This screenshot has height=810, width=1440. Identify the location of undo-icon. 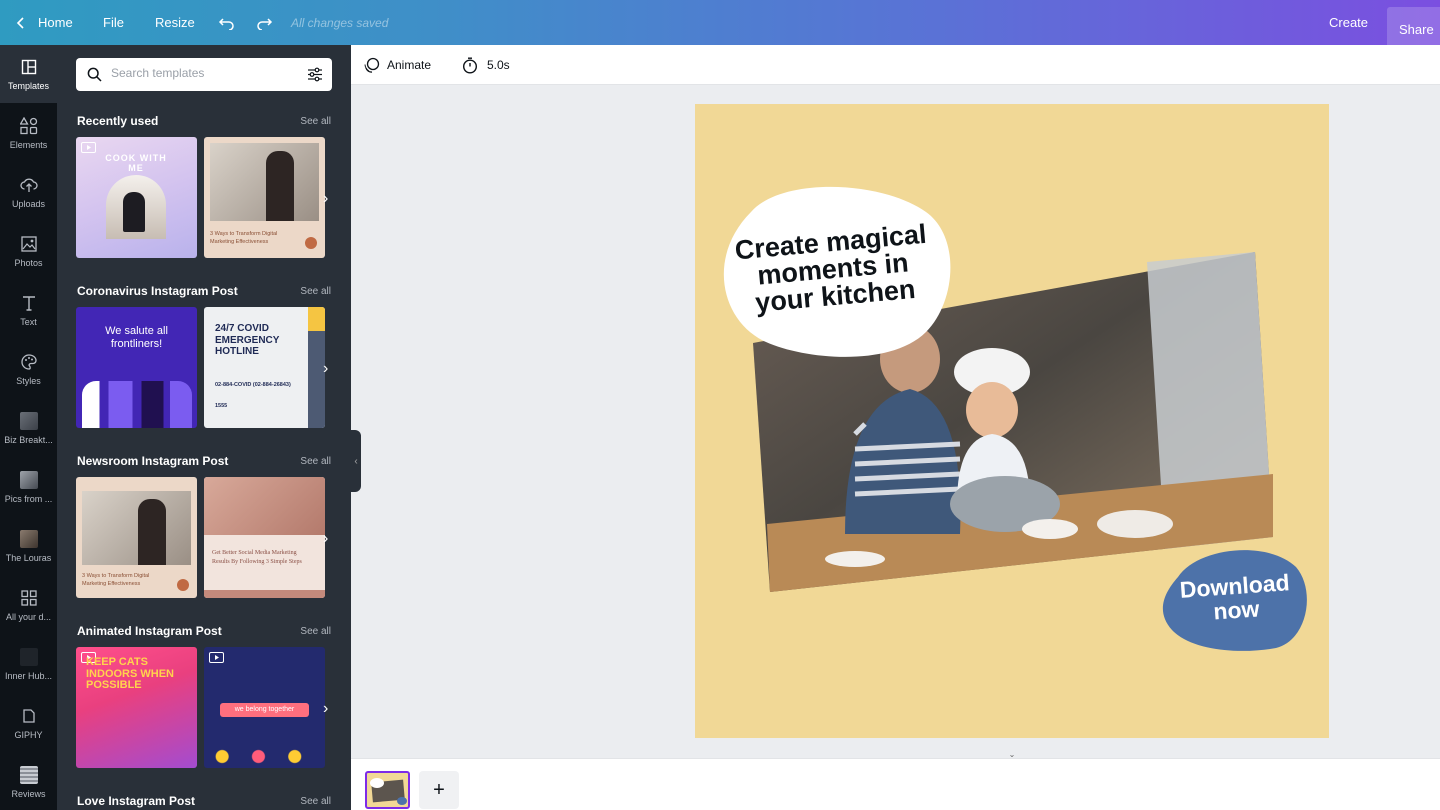
(226, 23).